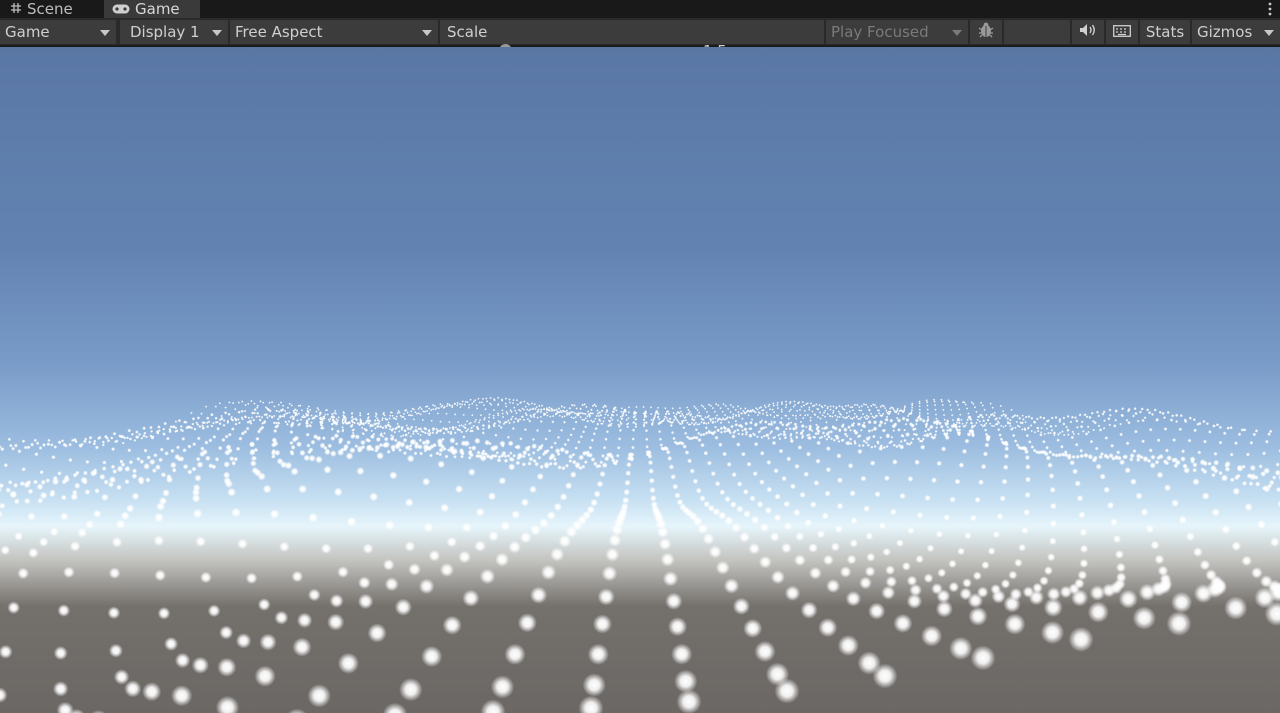 Image resolution: width=1280 pixels, height=713 pixels. Describe the element at coordinates (1088, 32) in the screenshot. I see `mute-audio-button` at that location.